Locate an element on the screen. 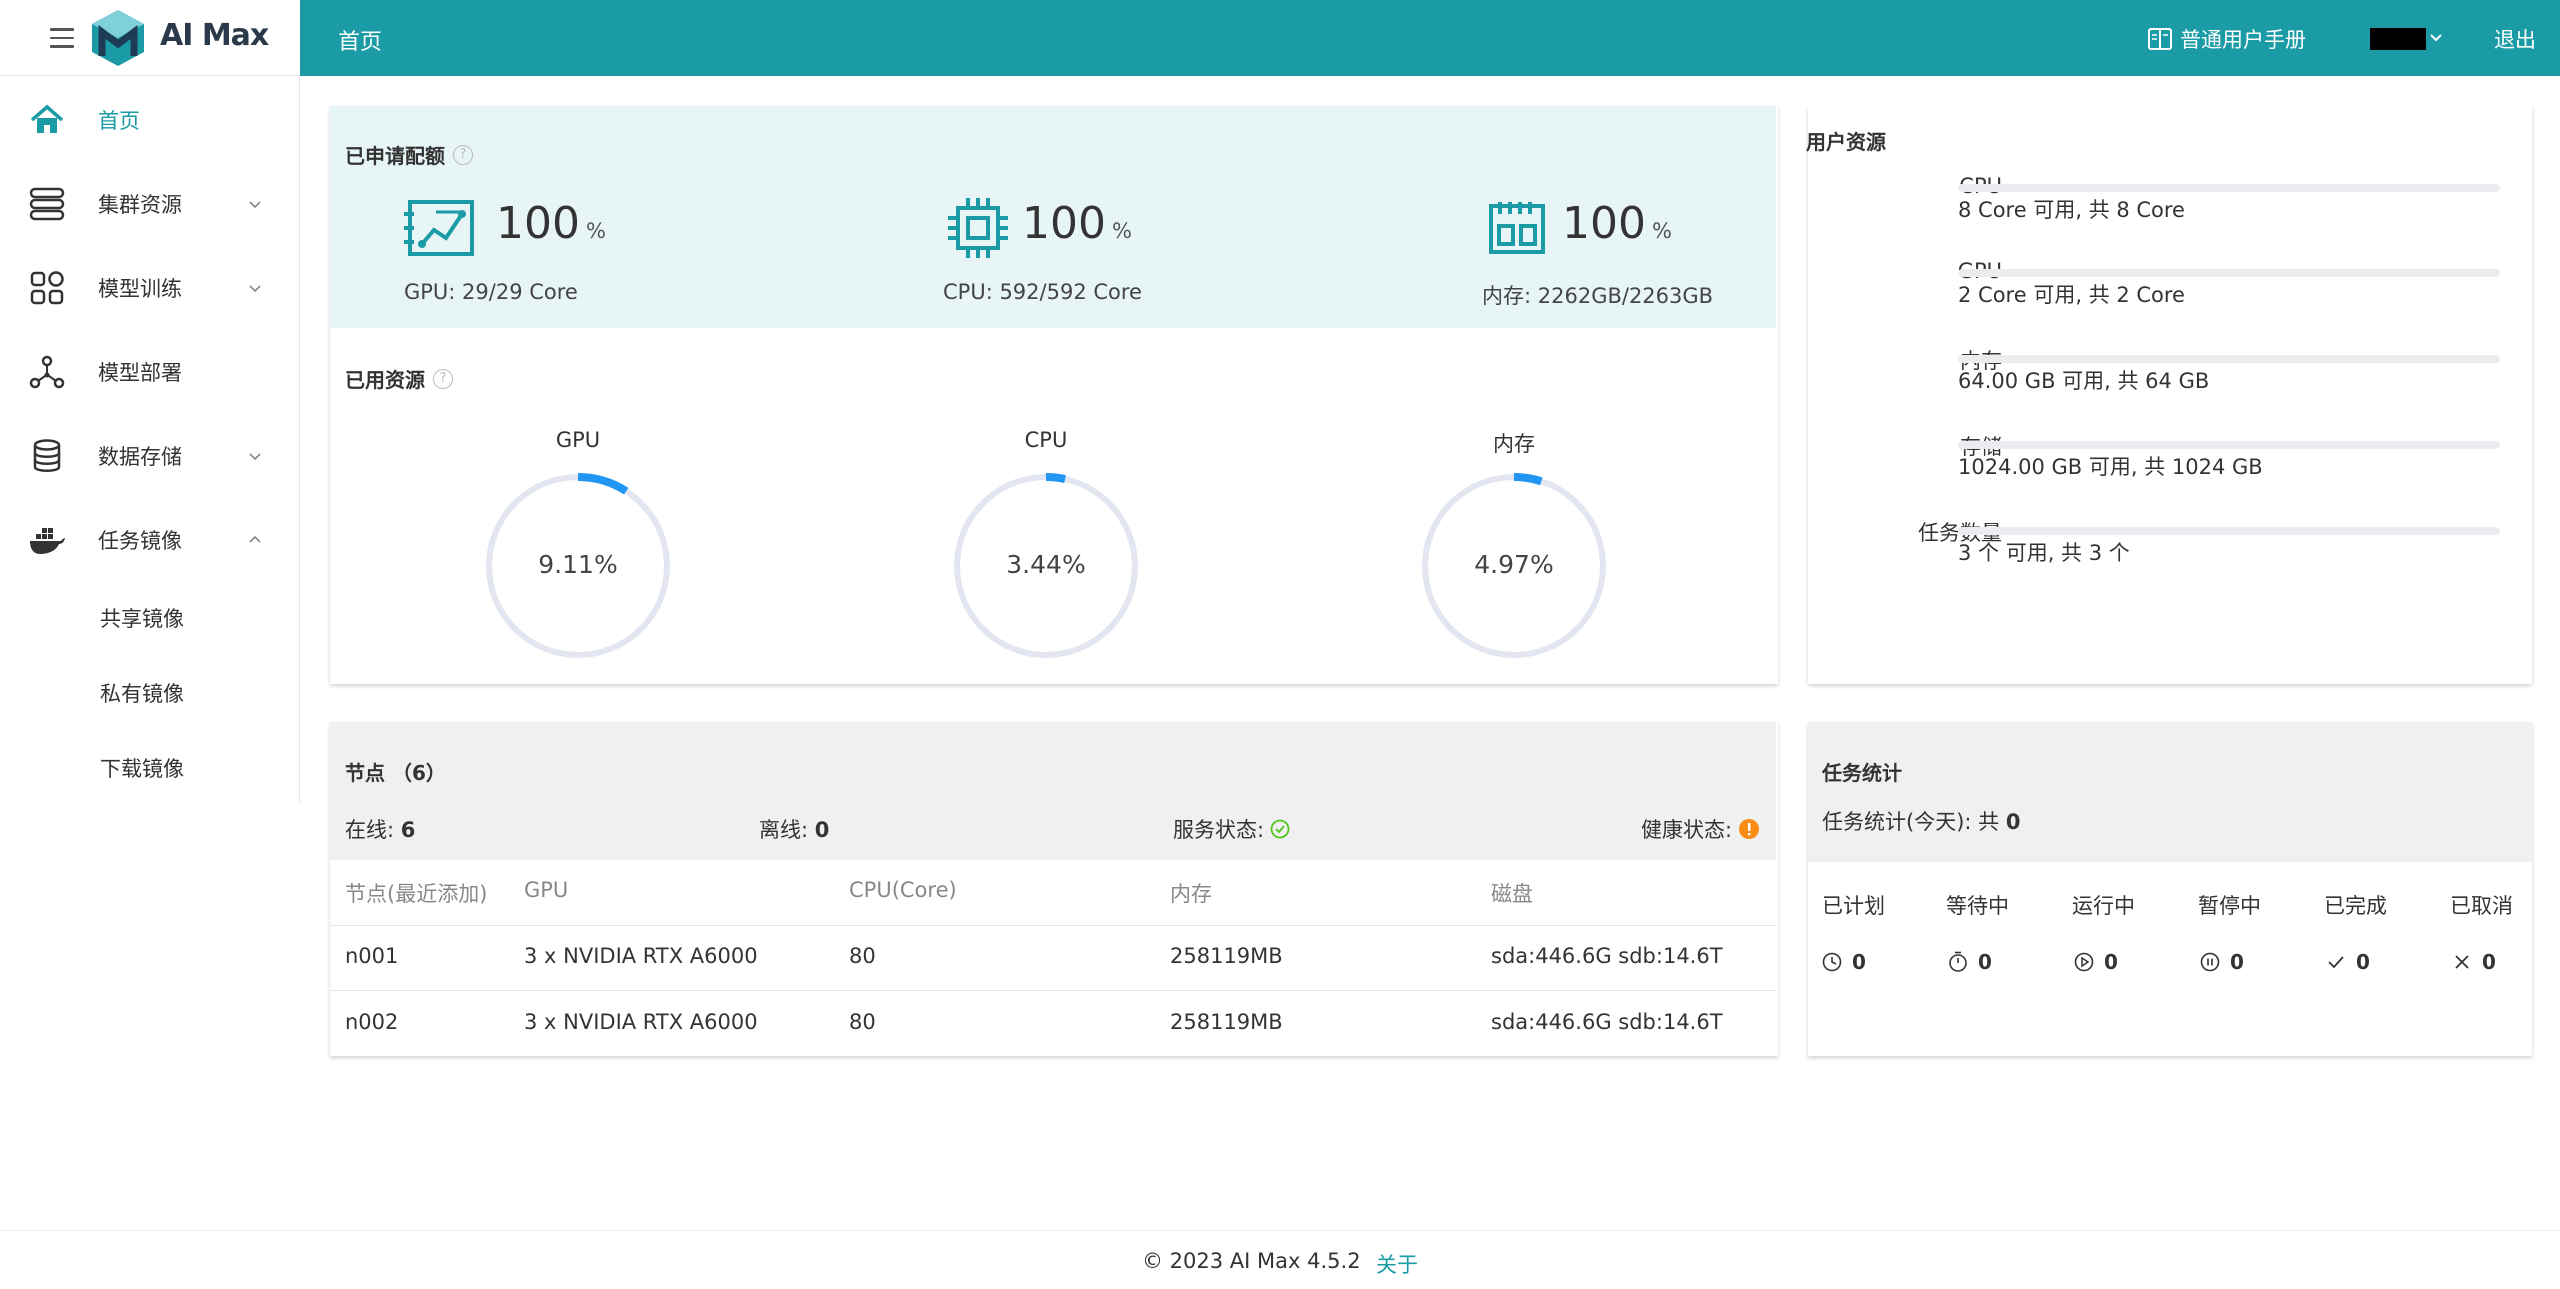  res-row-tasks: 任务数量 3 个 可用, 共 3 个 is located at coordinates (2155, 542).